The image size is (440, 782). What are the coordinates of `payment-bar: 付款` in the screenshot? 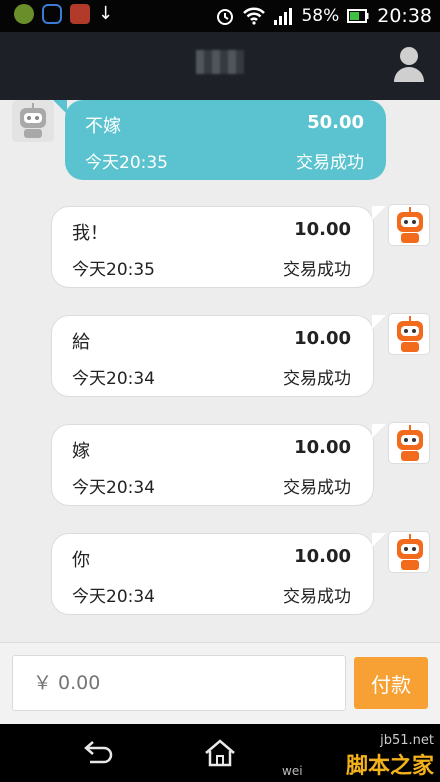 It's located at (220, 683).